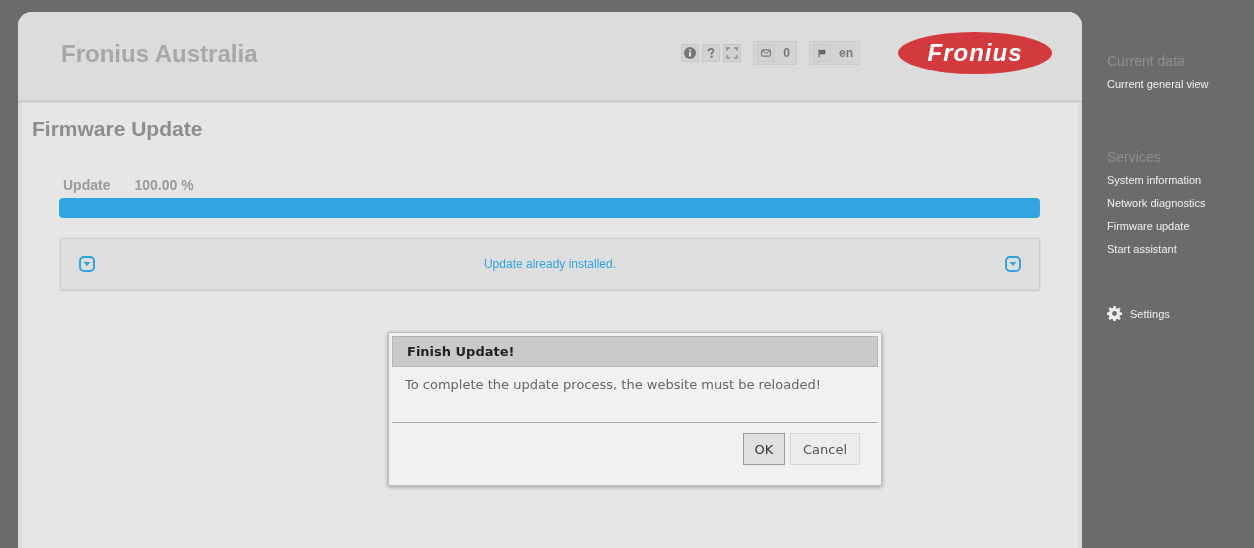 This screenshot has width=1254, height=548. What do you see at coordinates (711, 53) in the screenshot?
I see `help-icon` at bounding box center [711, 53].